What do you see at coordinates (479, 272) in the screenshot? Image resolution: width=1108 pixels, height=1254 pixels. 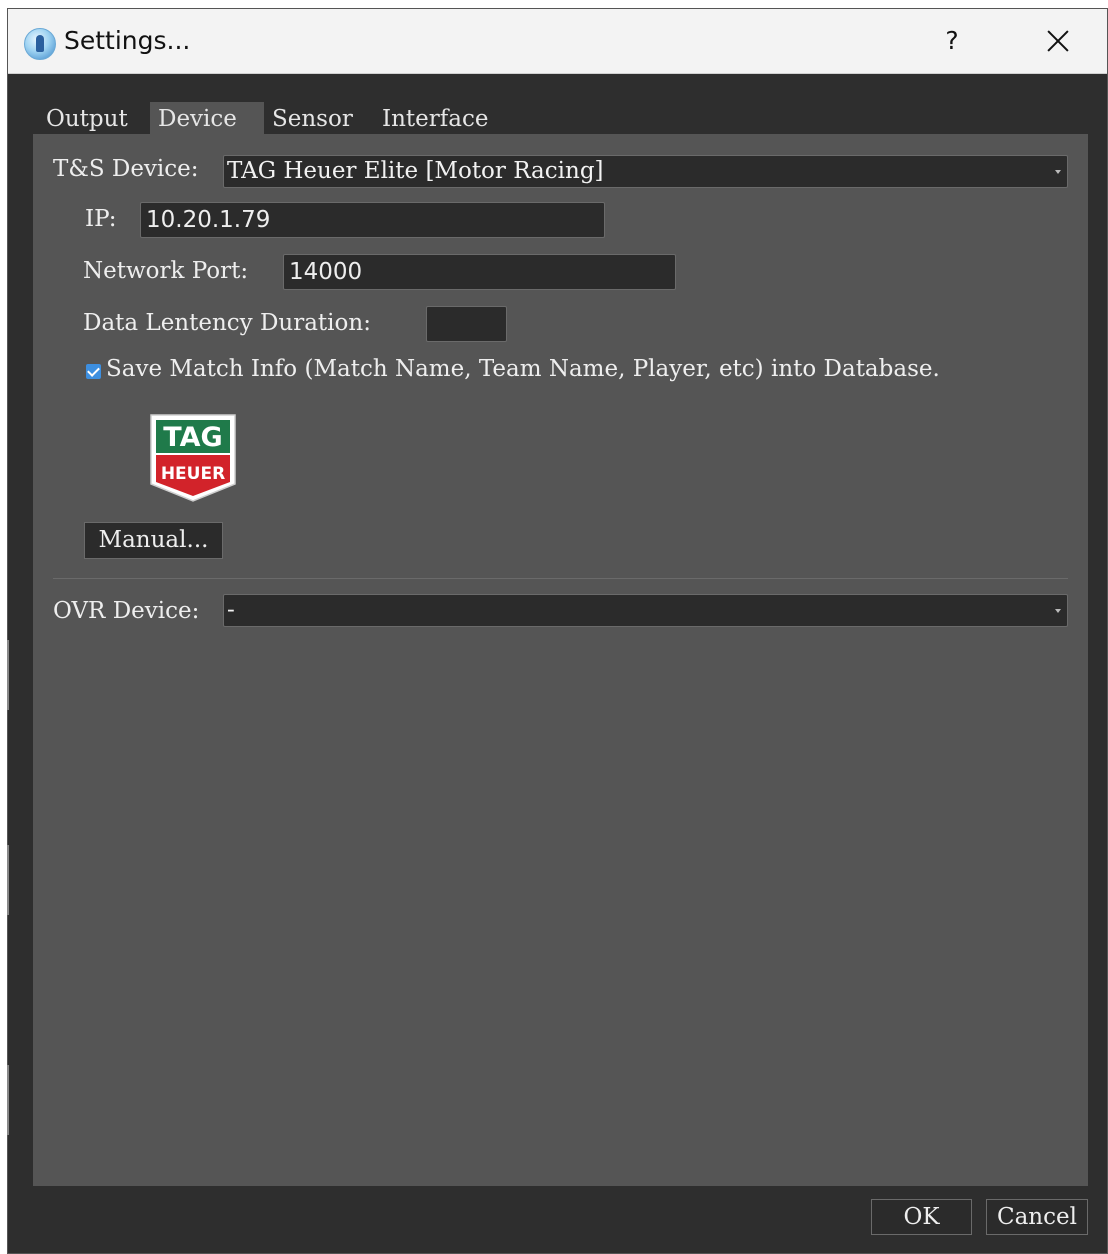 I see `network-port-field: 14000` at bounding box center [479, 272].